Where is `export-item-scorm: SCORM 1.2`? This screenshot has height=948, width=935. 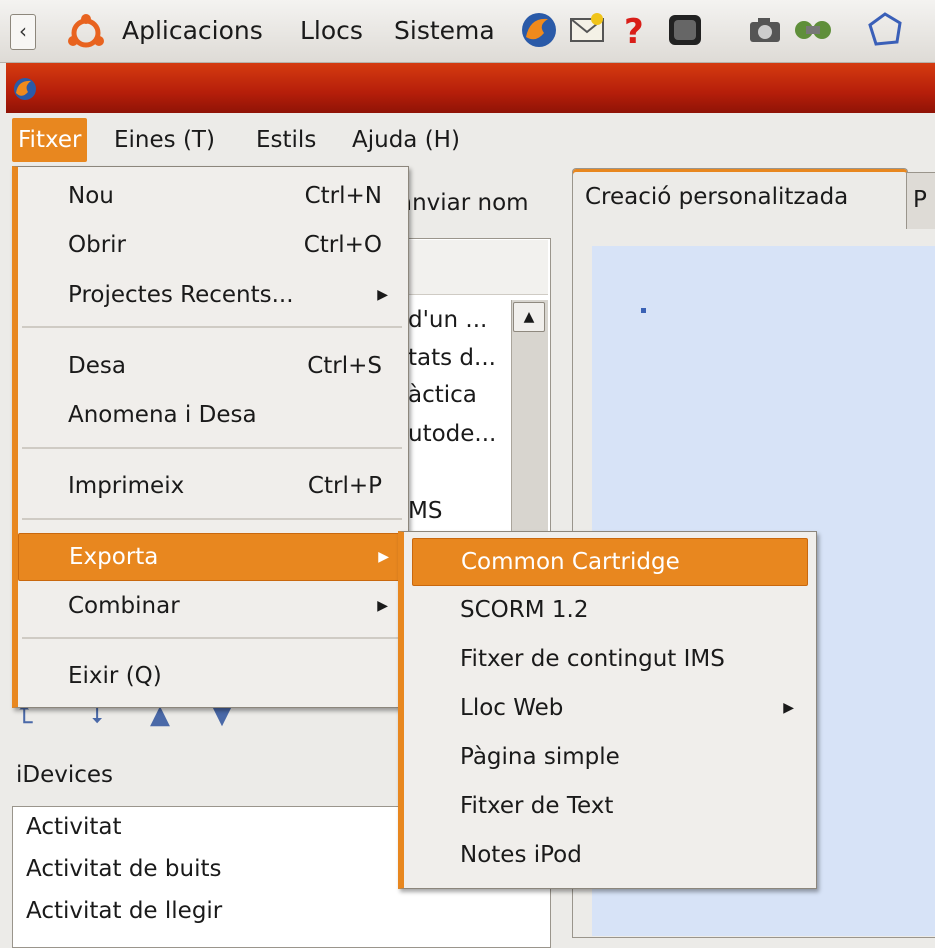 export-item-scorm: SCORM 1.2 is located at coordinates (609, 610).